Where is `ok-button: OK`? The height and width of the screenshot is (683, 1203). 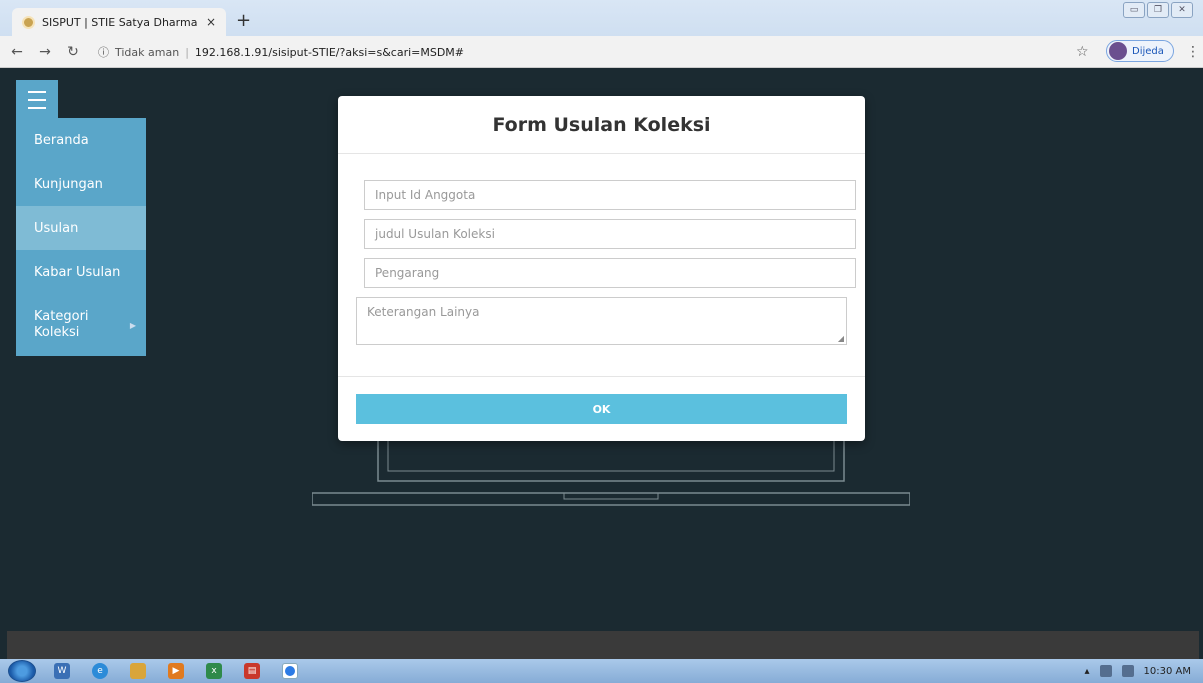 ok-button: OK is located at coordinates (601, 409).